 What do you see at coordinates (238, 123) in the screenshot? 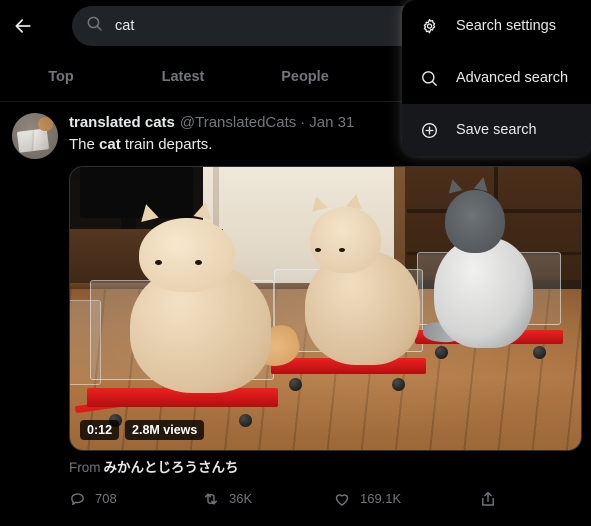
I see `author-handle: @TranslatedCats` at bounding box center [238, 123].